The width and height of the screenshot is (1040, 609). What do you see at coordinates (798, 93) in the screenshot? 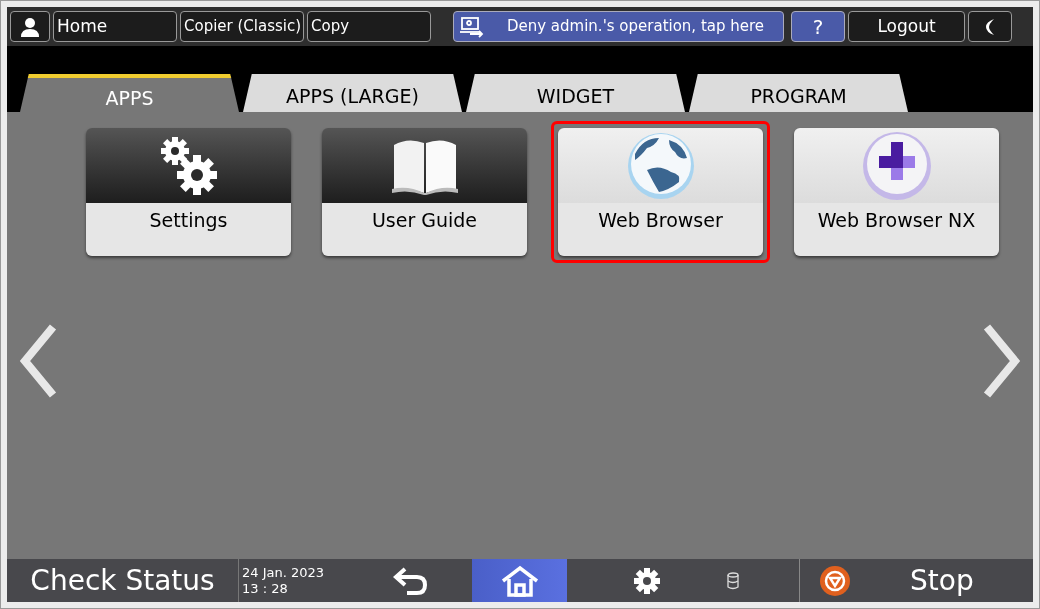
I see `tab: PROGRAM` at bounding box center [798, 93].